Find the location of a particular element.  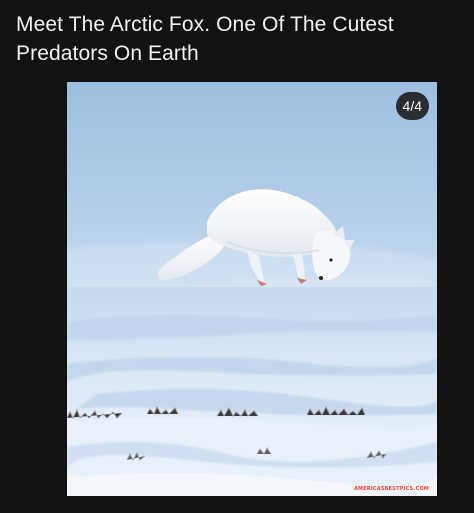

gallery-counter-badge: 4/4 is located at coordinates (412, 106).